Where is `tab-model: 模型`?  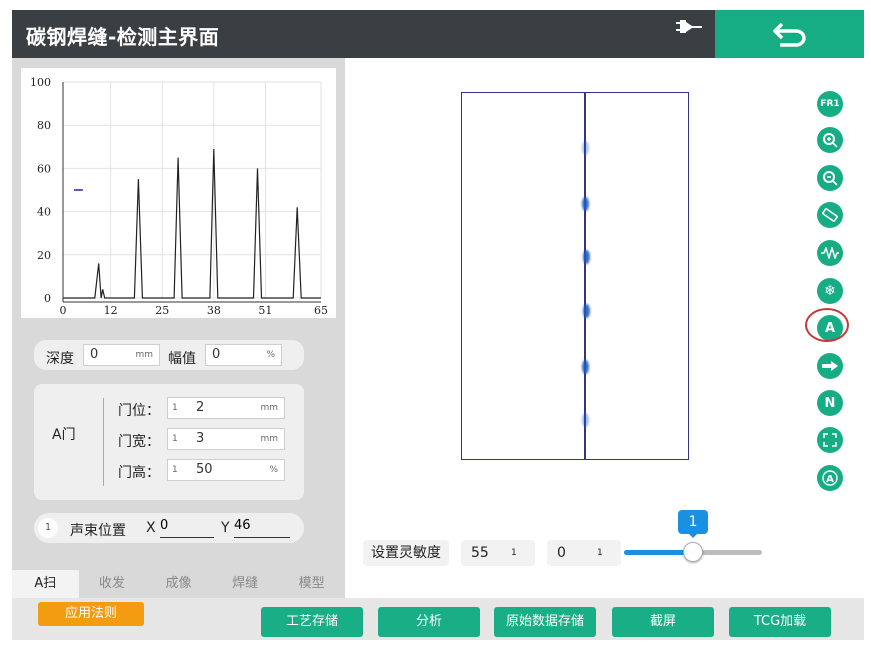 tab-model: 模型 is located at coordinates (311, 584).